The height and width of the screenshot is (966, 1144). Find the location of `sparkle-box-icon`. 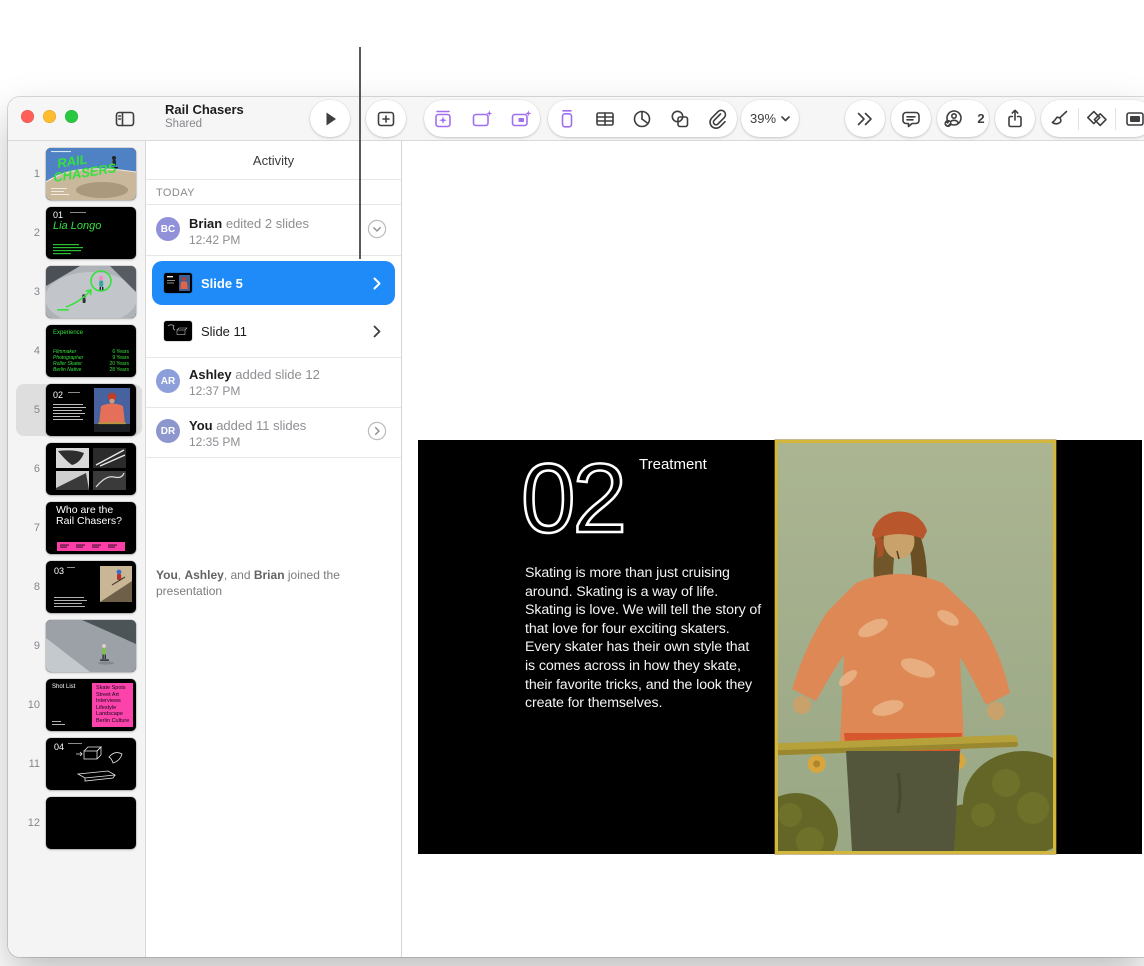

sparkle-box-icon is located at coordinates (443, 118).